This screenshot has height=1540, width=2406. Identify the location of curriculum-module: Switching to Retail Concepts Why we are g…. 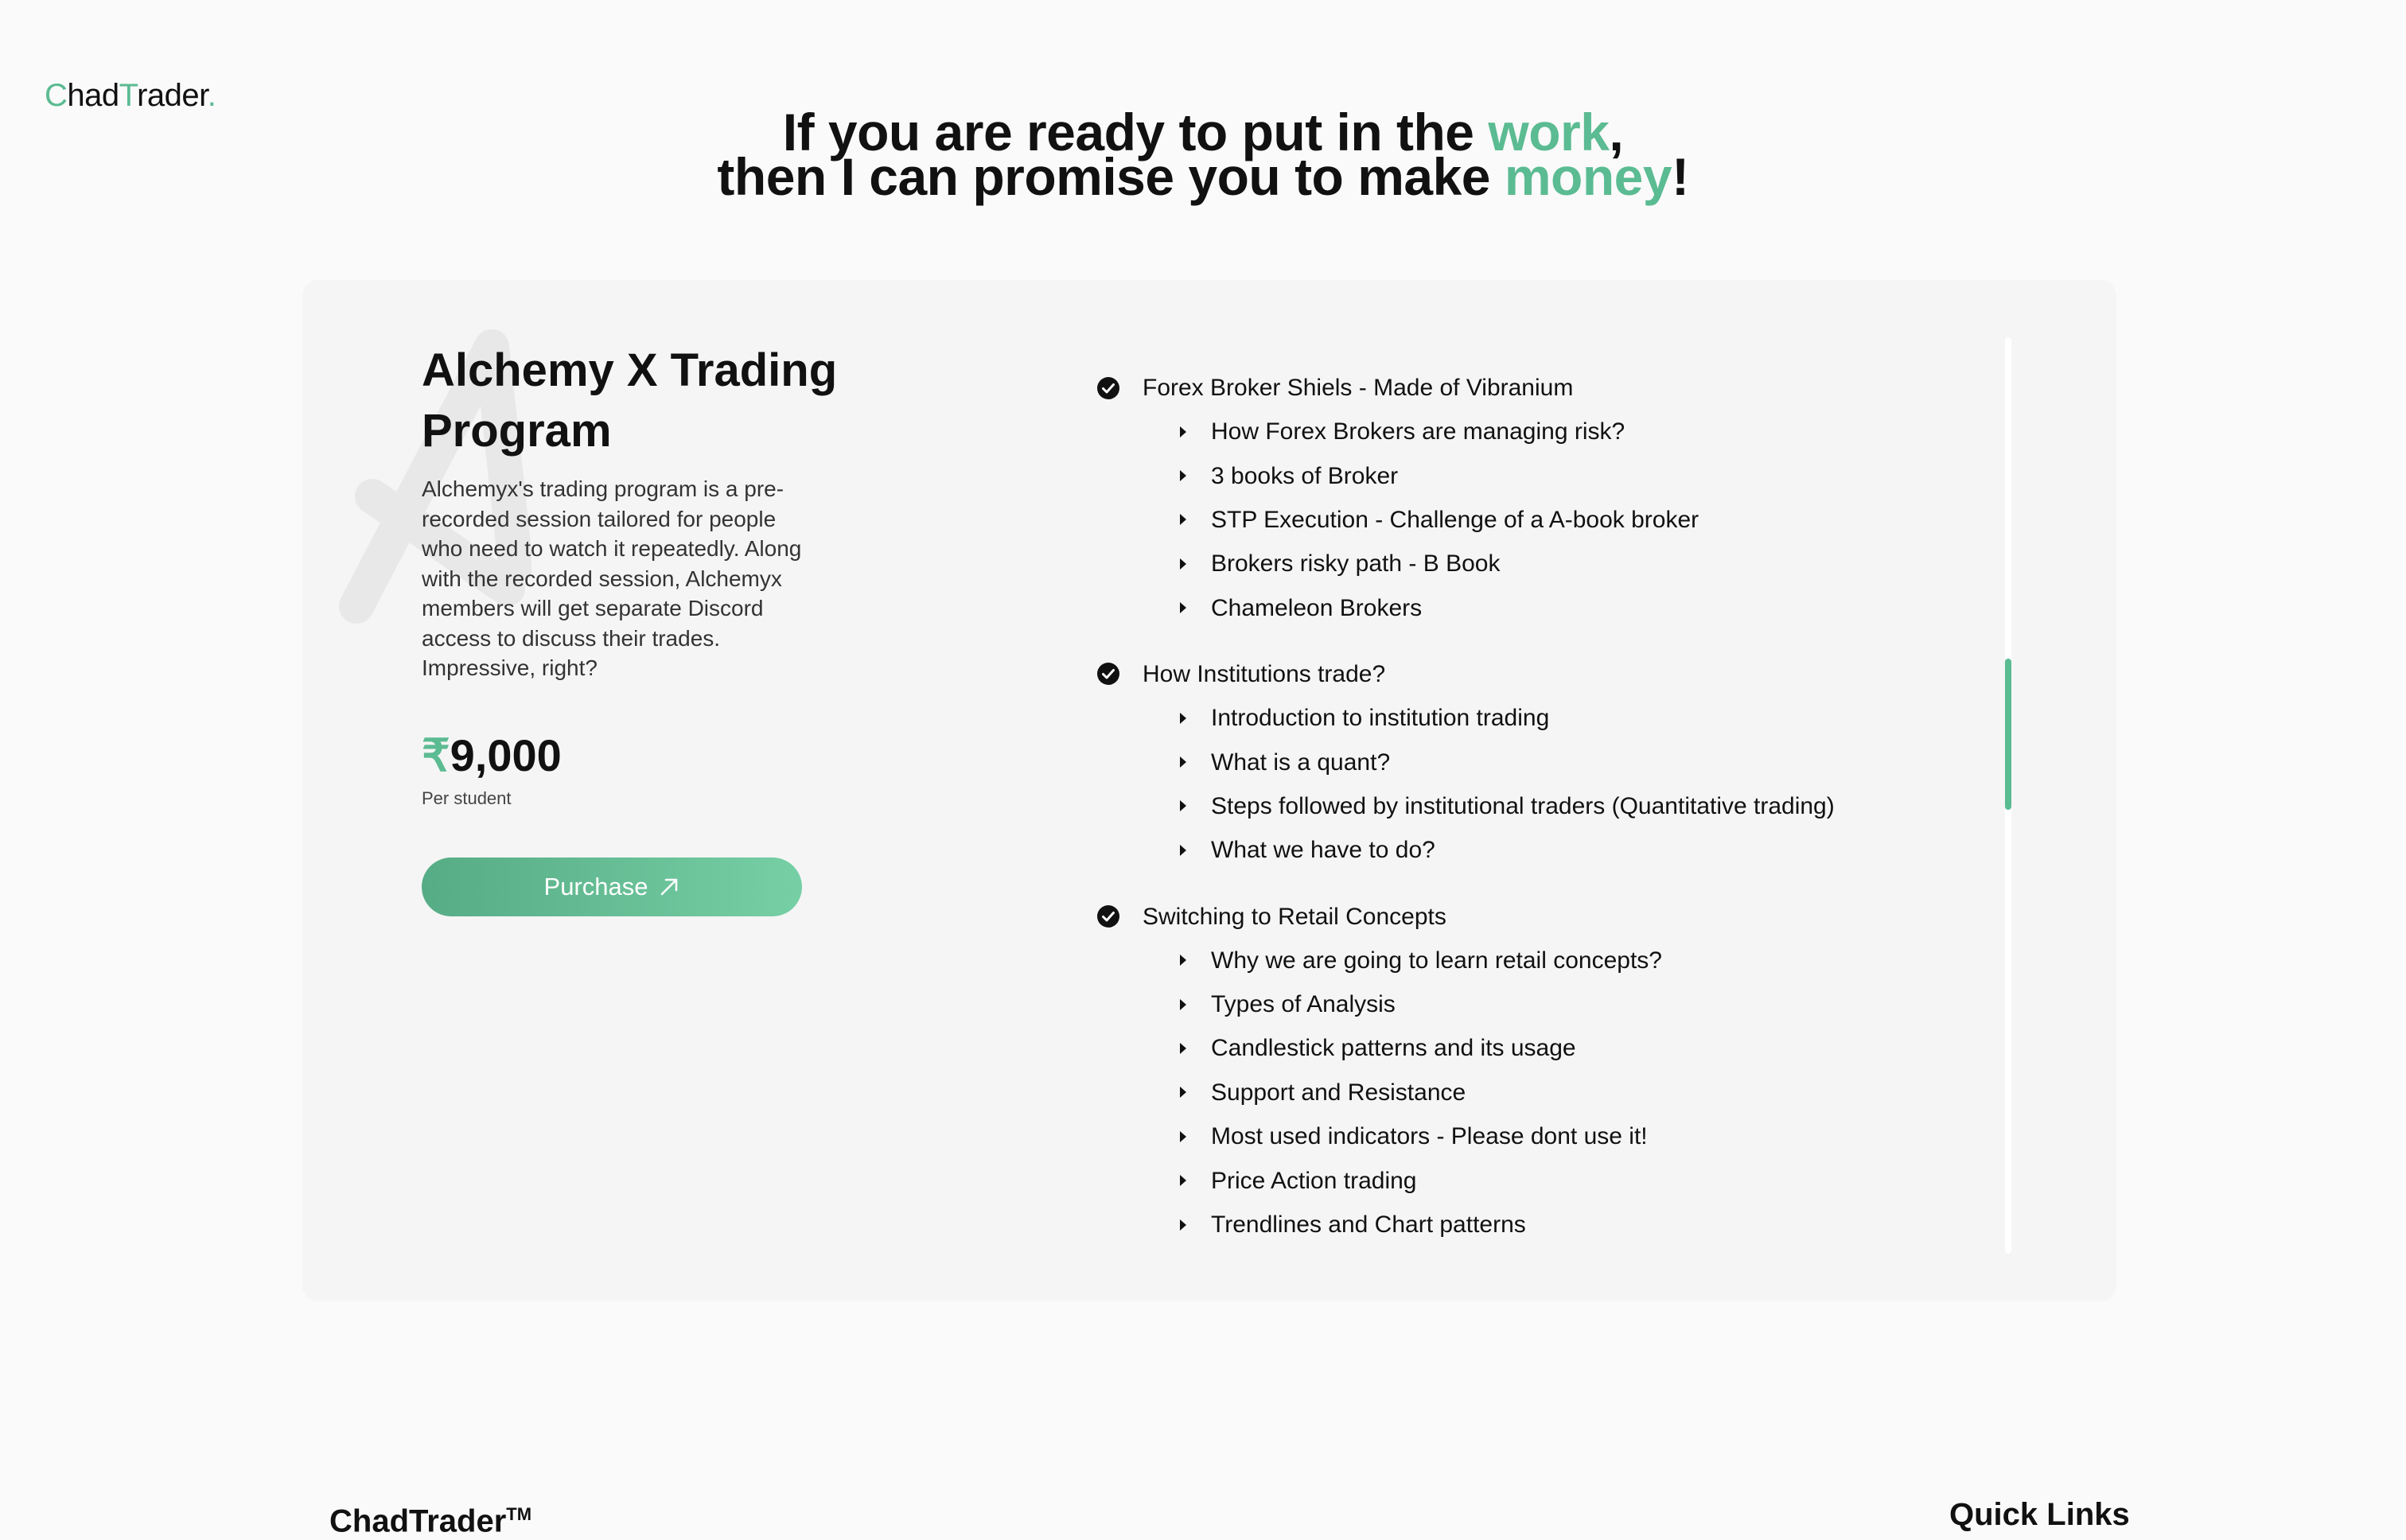
(1545, 1071).